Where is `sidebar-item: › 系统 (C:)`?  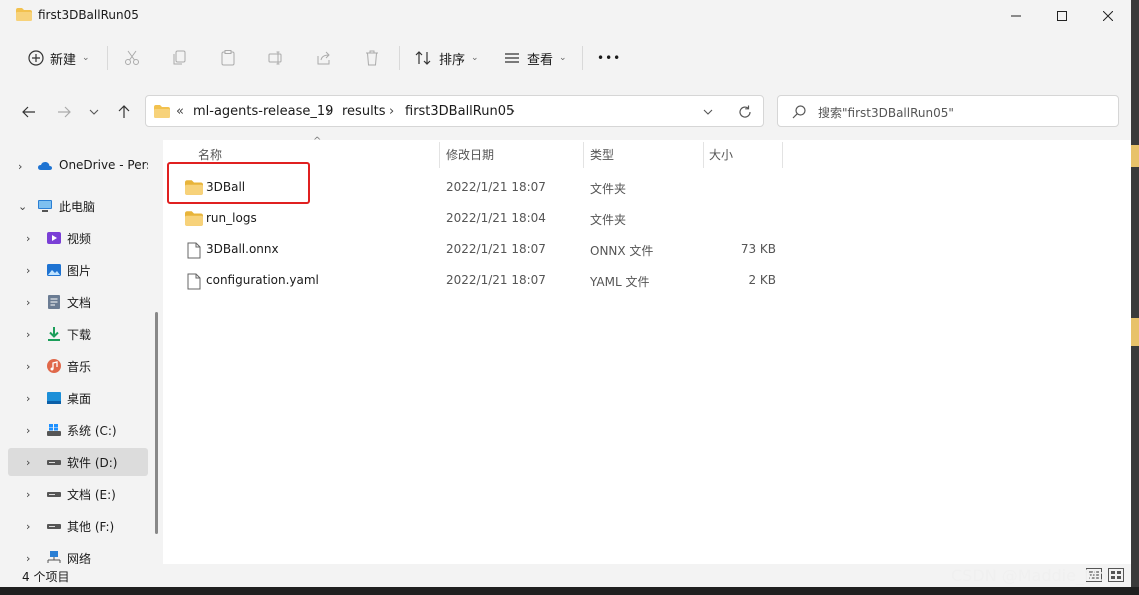
sidebar-item: › 系统 (C:) is located at coordinates (78, 430).